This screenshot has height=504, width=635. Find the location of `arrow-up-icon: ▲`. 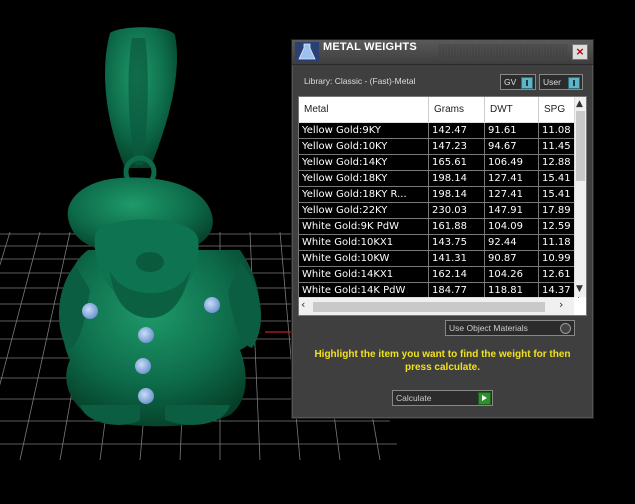

arrow-up-icon: ▲ is located at coordinates (579, 104).